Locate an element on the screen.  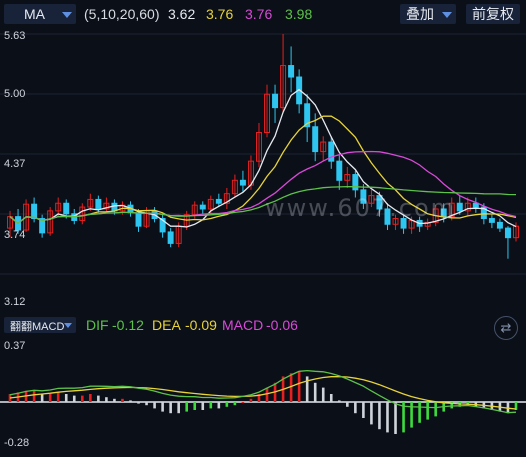
price-tick-label: 5.63 is located at coordinates (15, 36).